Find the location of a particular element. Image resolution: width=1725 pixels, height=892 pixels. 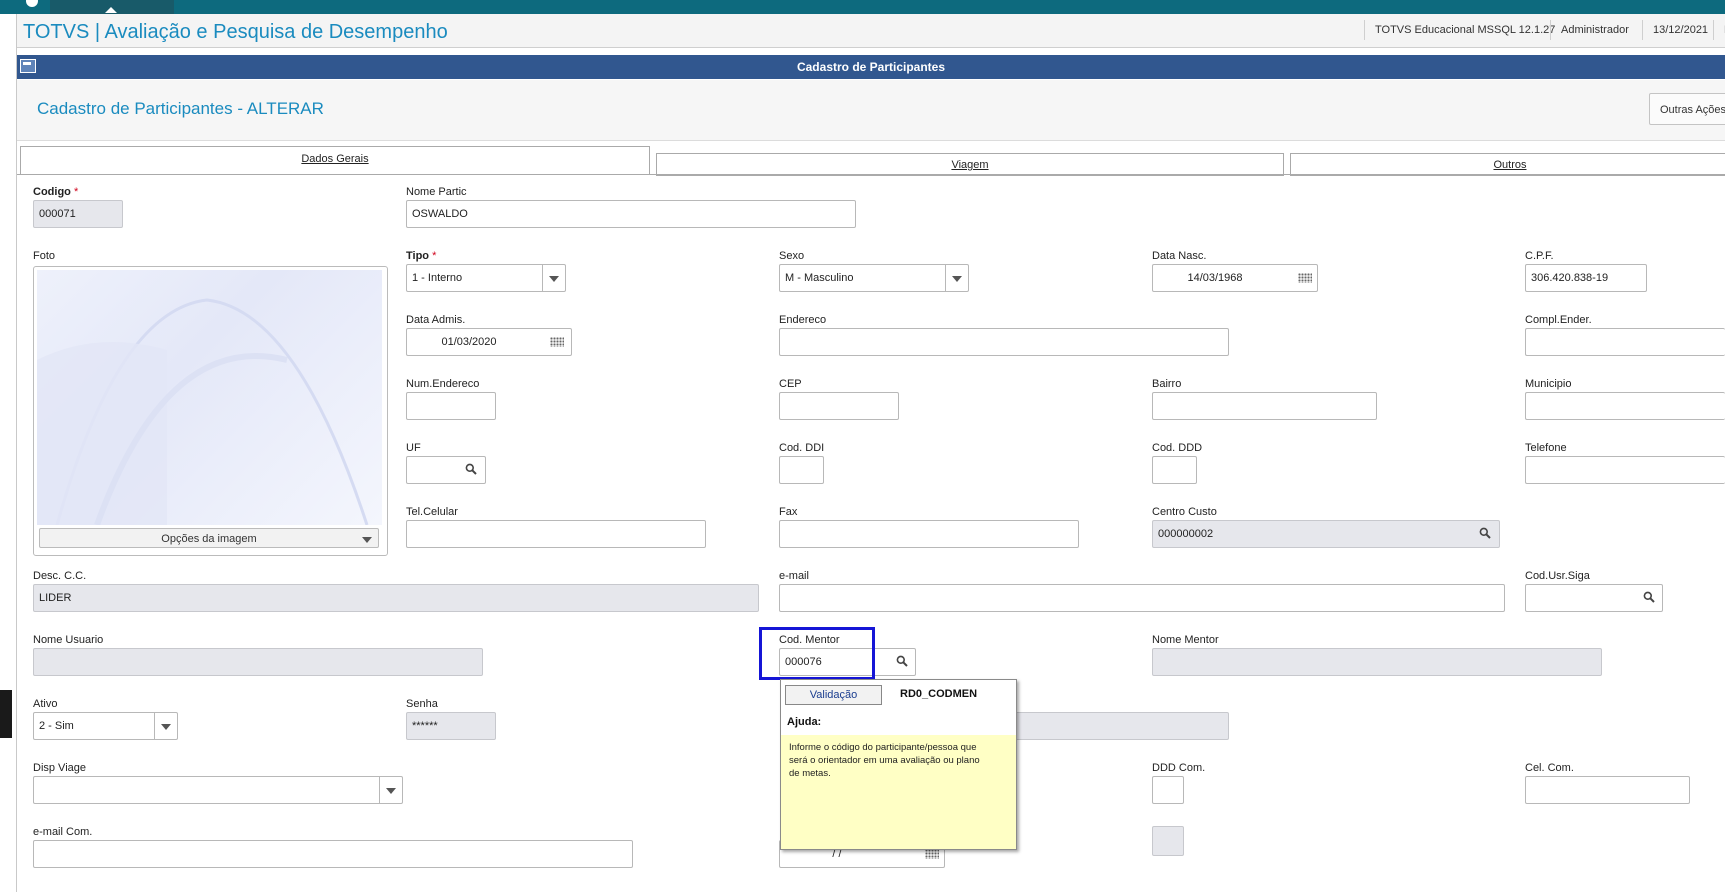

cod-ddi-field is located at coordinates (801, 470).